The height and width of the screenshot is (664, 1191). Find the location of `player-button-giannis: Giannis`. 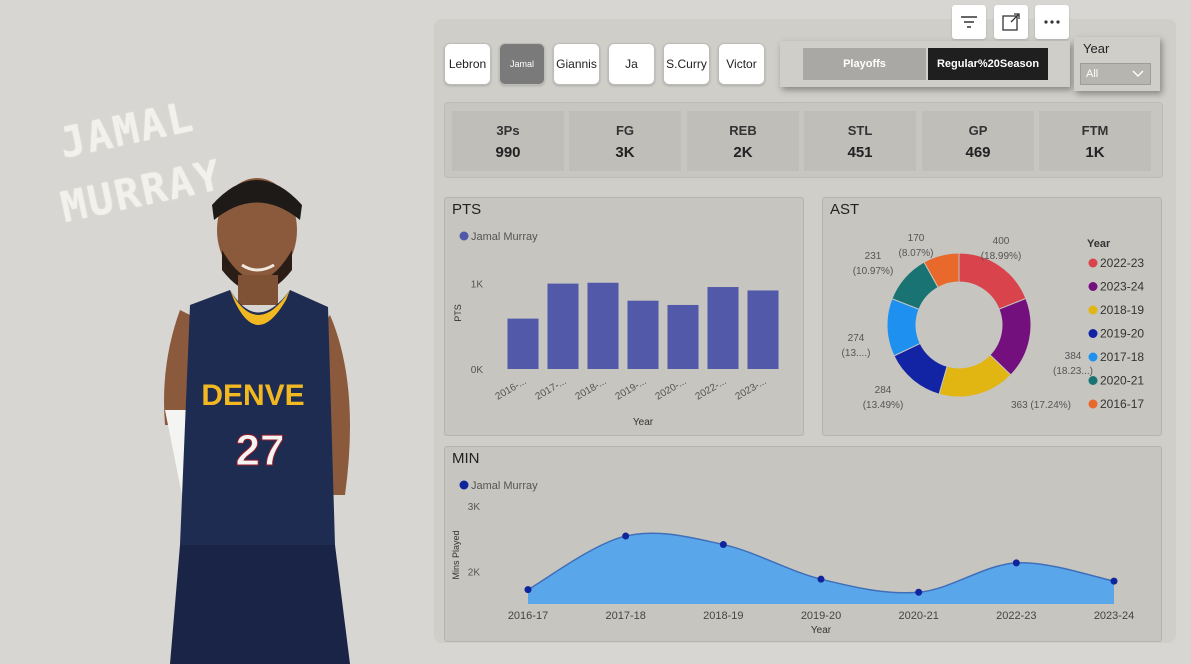

player-button-giannis: Giannis is located at coordinates (576, 64).